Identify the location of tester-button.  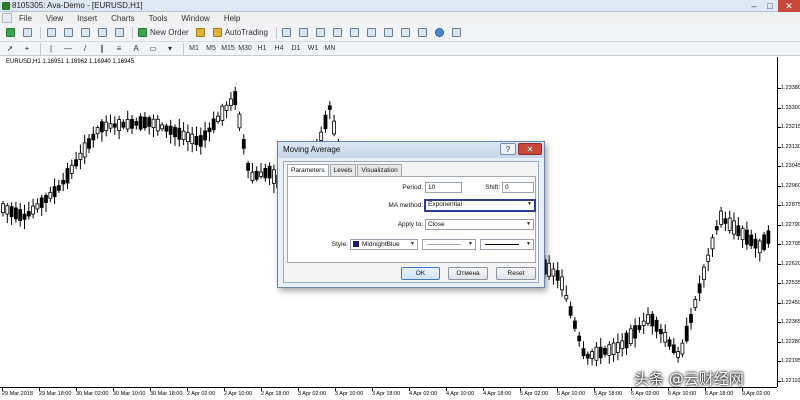
(119, 33).